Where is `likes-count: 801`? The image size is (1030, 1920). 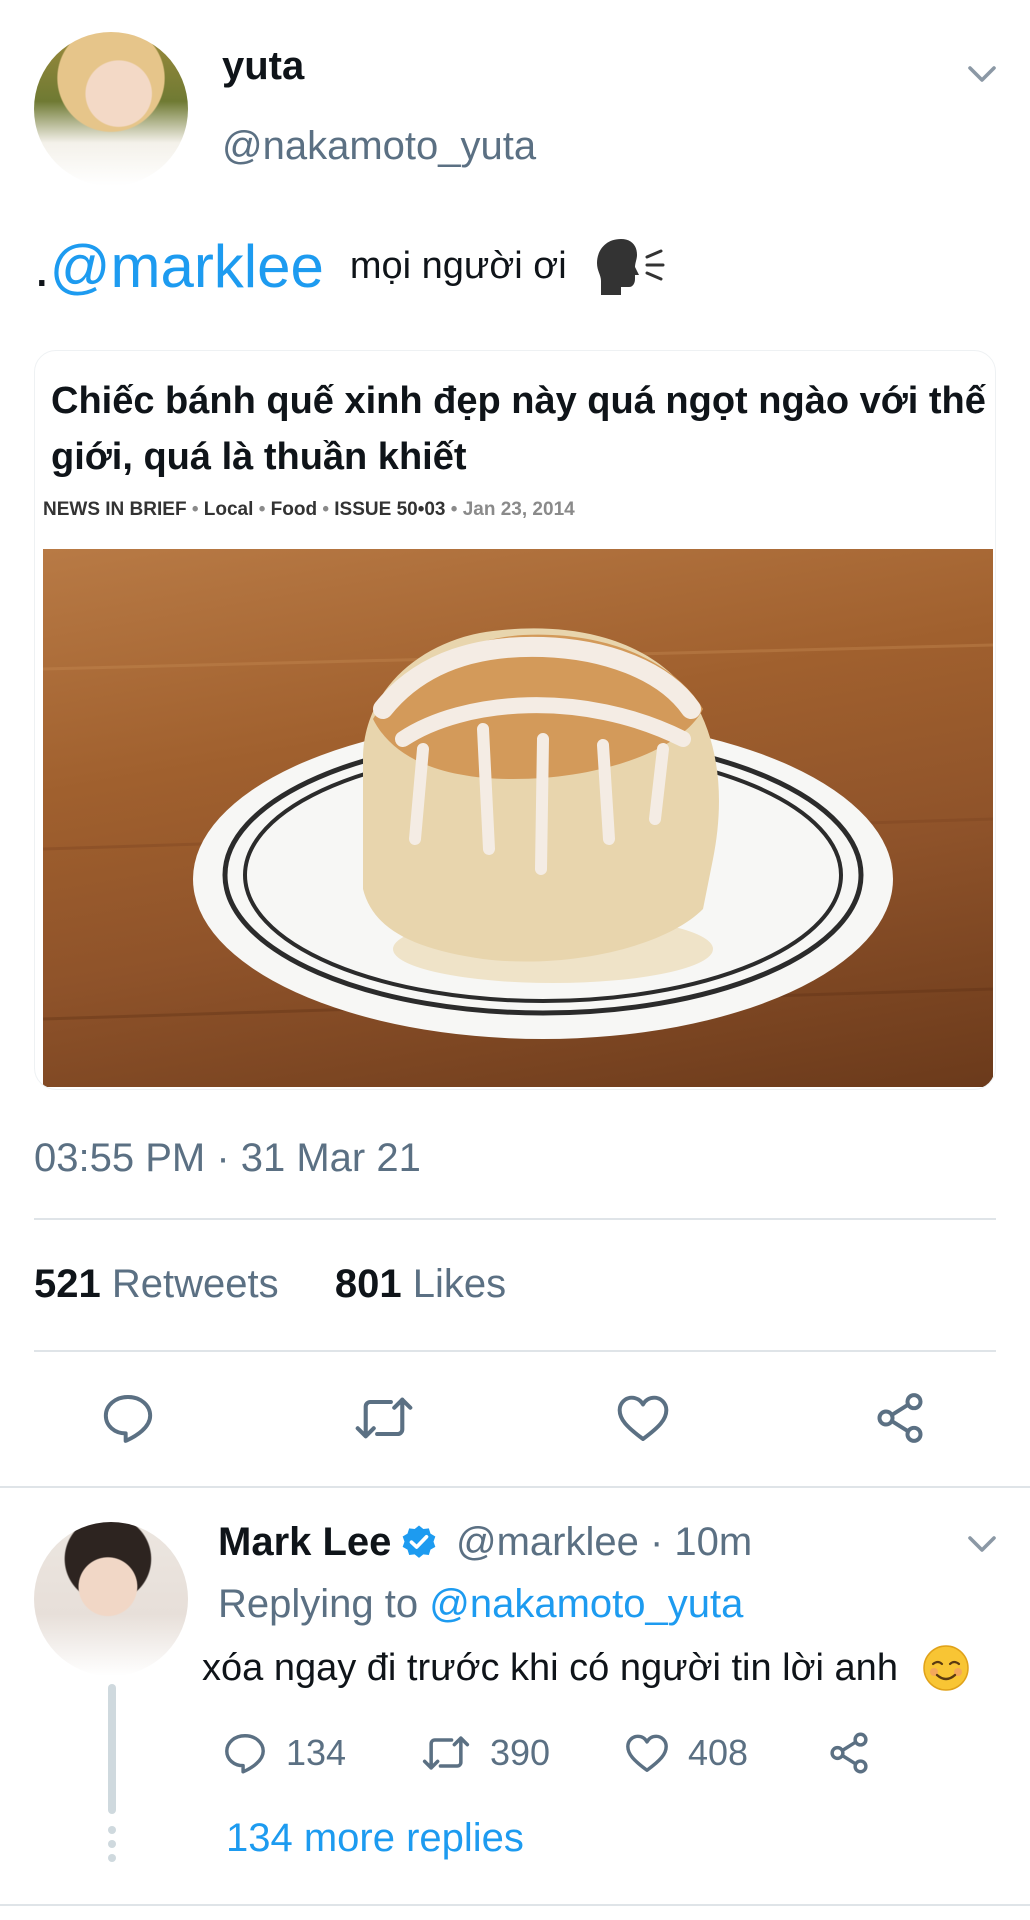 likes-count: 801 is located at coordinates (368, 1284).